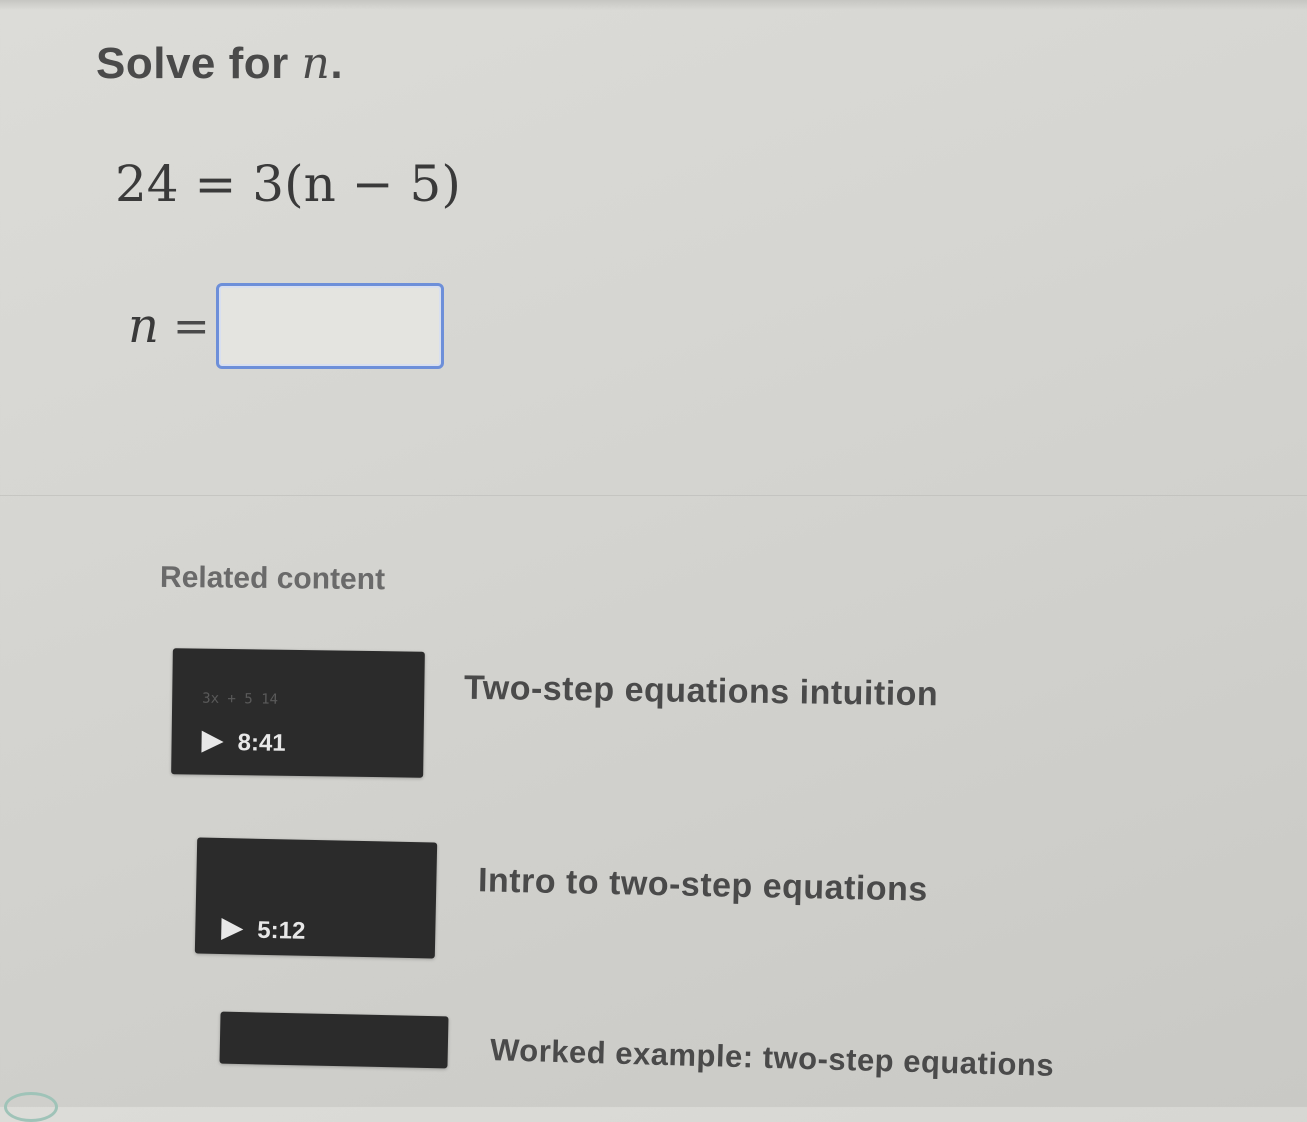  Describe the element at coordinates (316, 898) in the screenshot. I see `video-thumbnail: 5:12` at that location.